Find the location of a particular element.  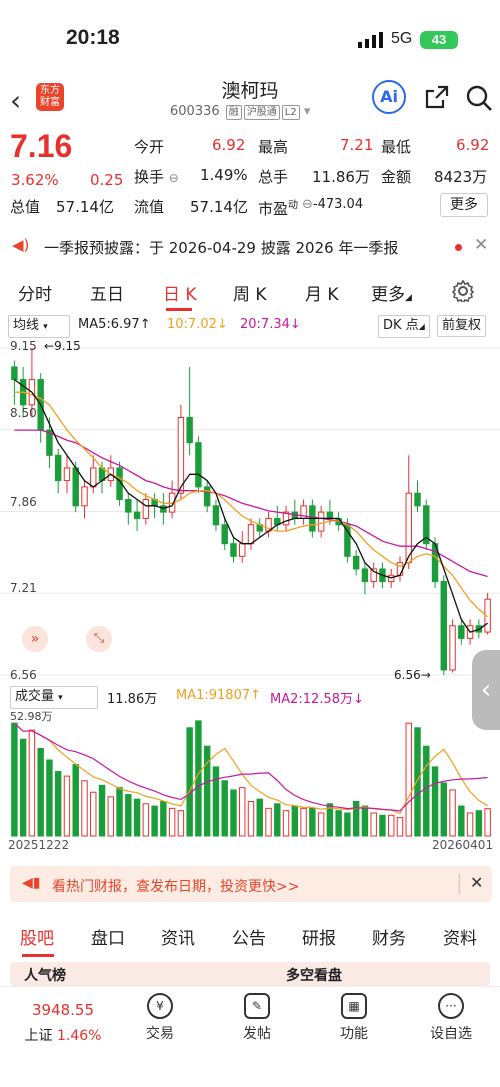

low-marker: 6.56→ is located at coordinates (412, 675).